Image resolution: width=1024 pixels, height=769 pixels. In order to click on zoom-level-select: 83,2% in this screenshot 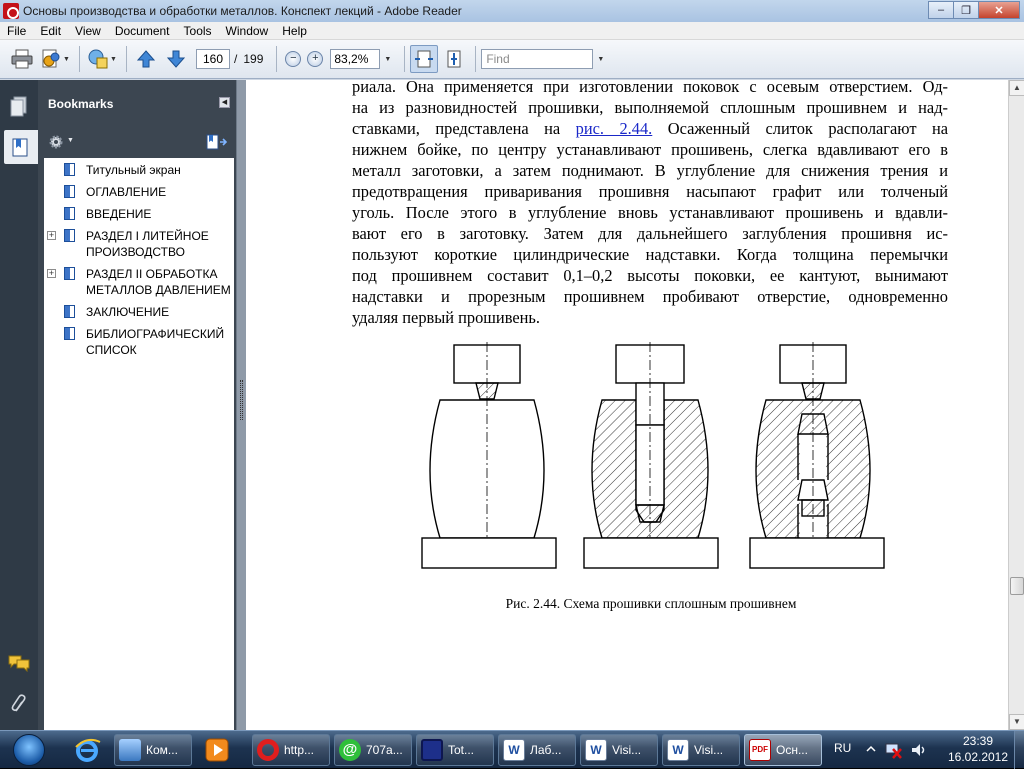, I will do `click(355, 59)`.